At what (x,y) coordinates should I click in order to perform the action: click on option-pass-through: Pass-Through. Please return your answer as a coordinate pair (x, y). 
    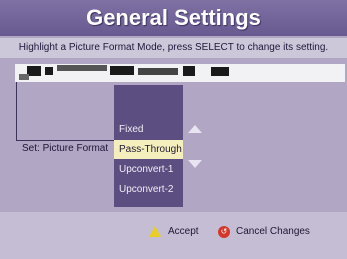
    Looking at the image, I should click on (148, 149).